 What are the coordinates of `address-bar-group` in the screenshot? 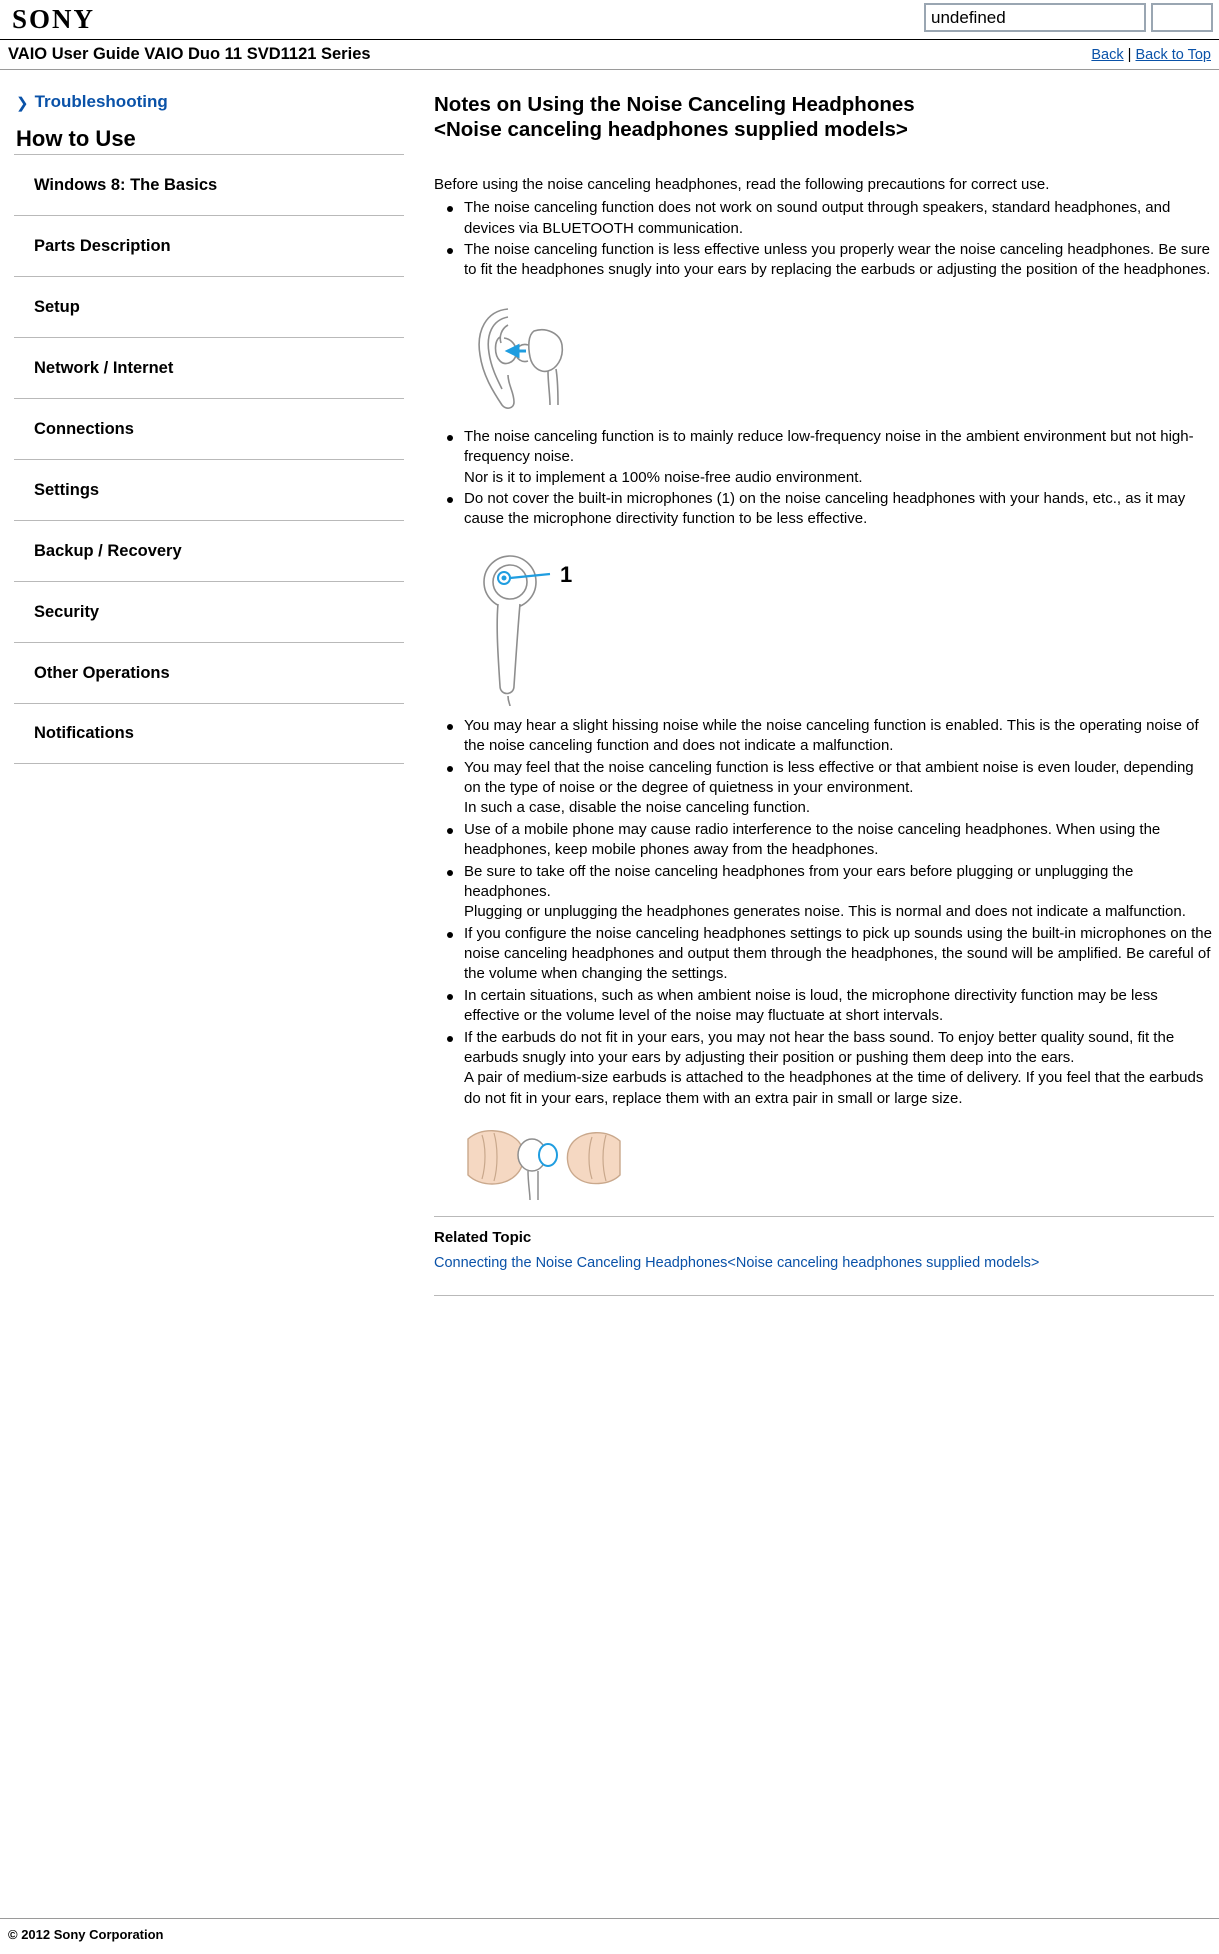 It's located at (1068, 17).